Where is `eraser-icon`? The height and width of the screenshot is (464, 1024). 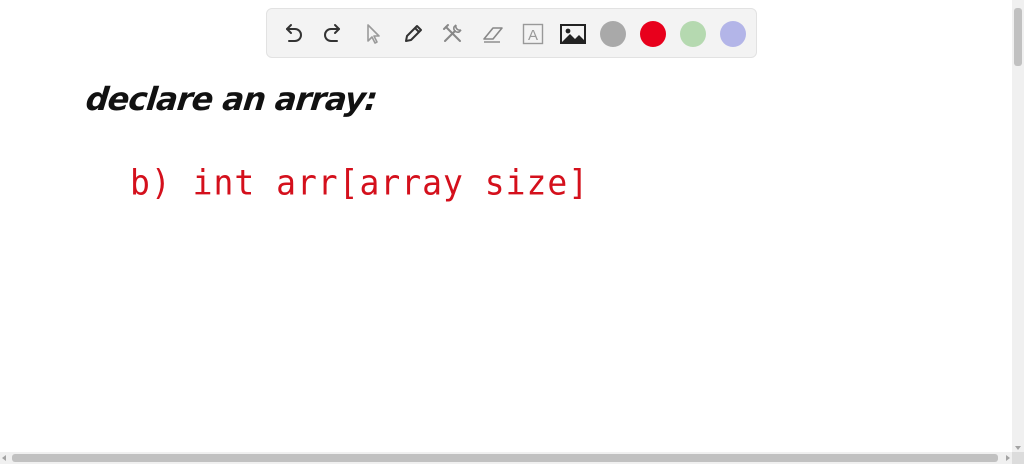 eraser-icon is located at coordinates (493, 35).